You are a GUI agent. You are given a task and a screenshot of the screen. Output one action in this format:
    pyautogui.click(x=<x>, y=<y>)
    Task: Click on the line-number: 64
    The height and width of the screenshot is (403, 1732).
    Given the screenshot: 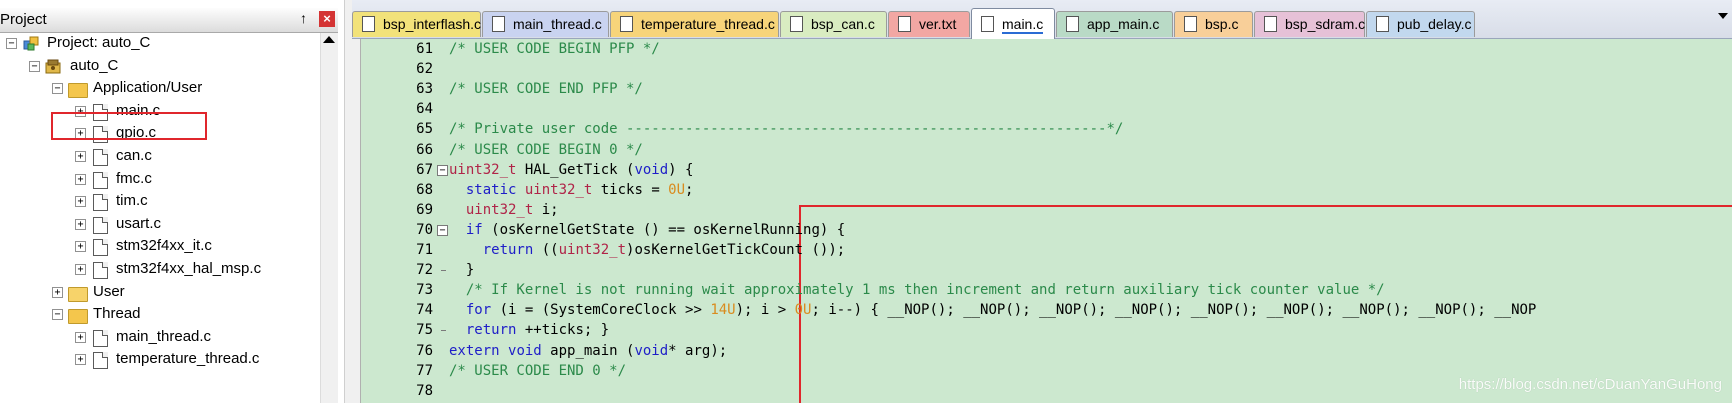 What is the action you would take?
    pyautogui.click(x=424, y=109)
    